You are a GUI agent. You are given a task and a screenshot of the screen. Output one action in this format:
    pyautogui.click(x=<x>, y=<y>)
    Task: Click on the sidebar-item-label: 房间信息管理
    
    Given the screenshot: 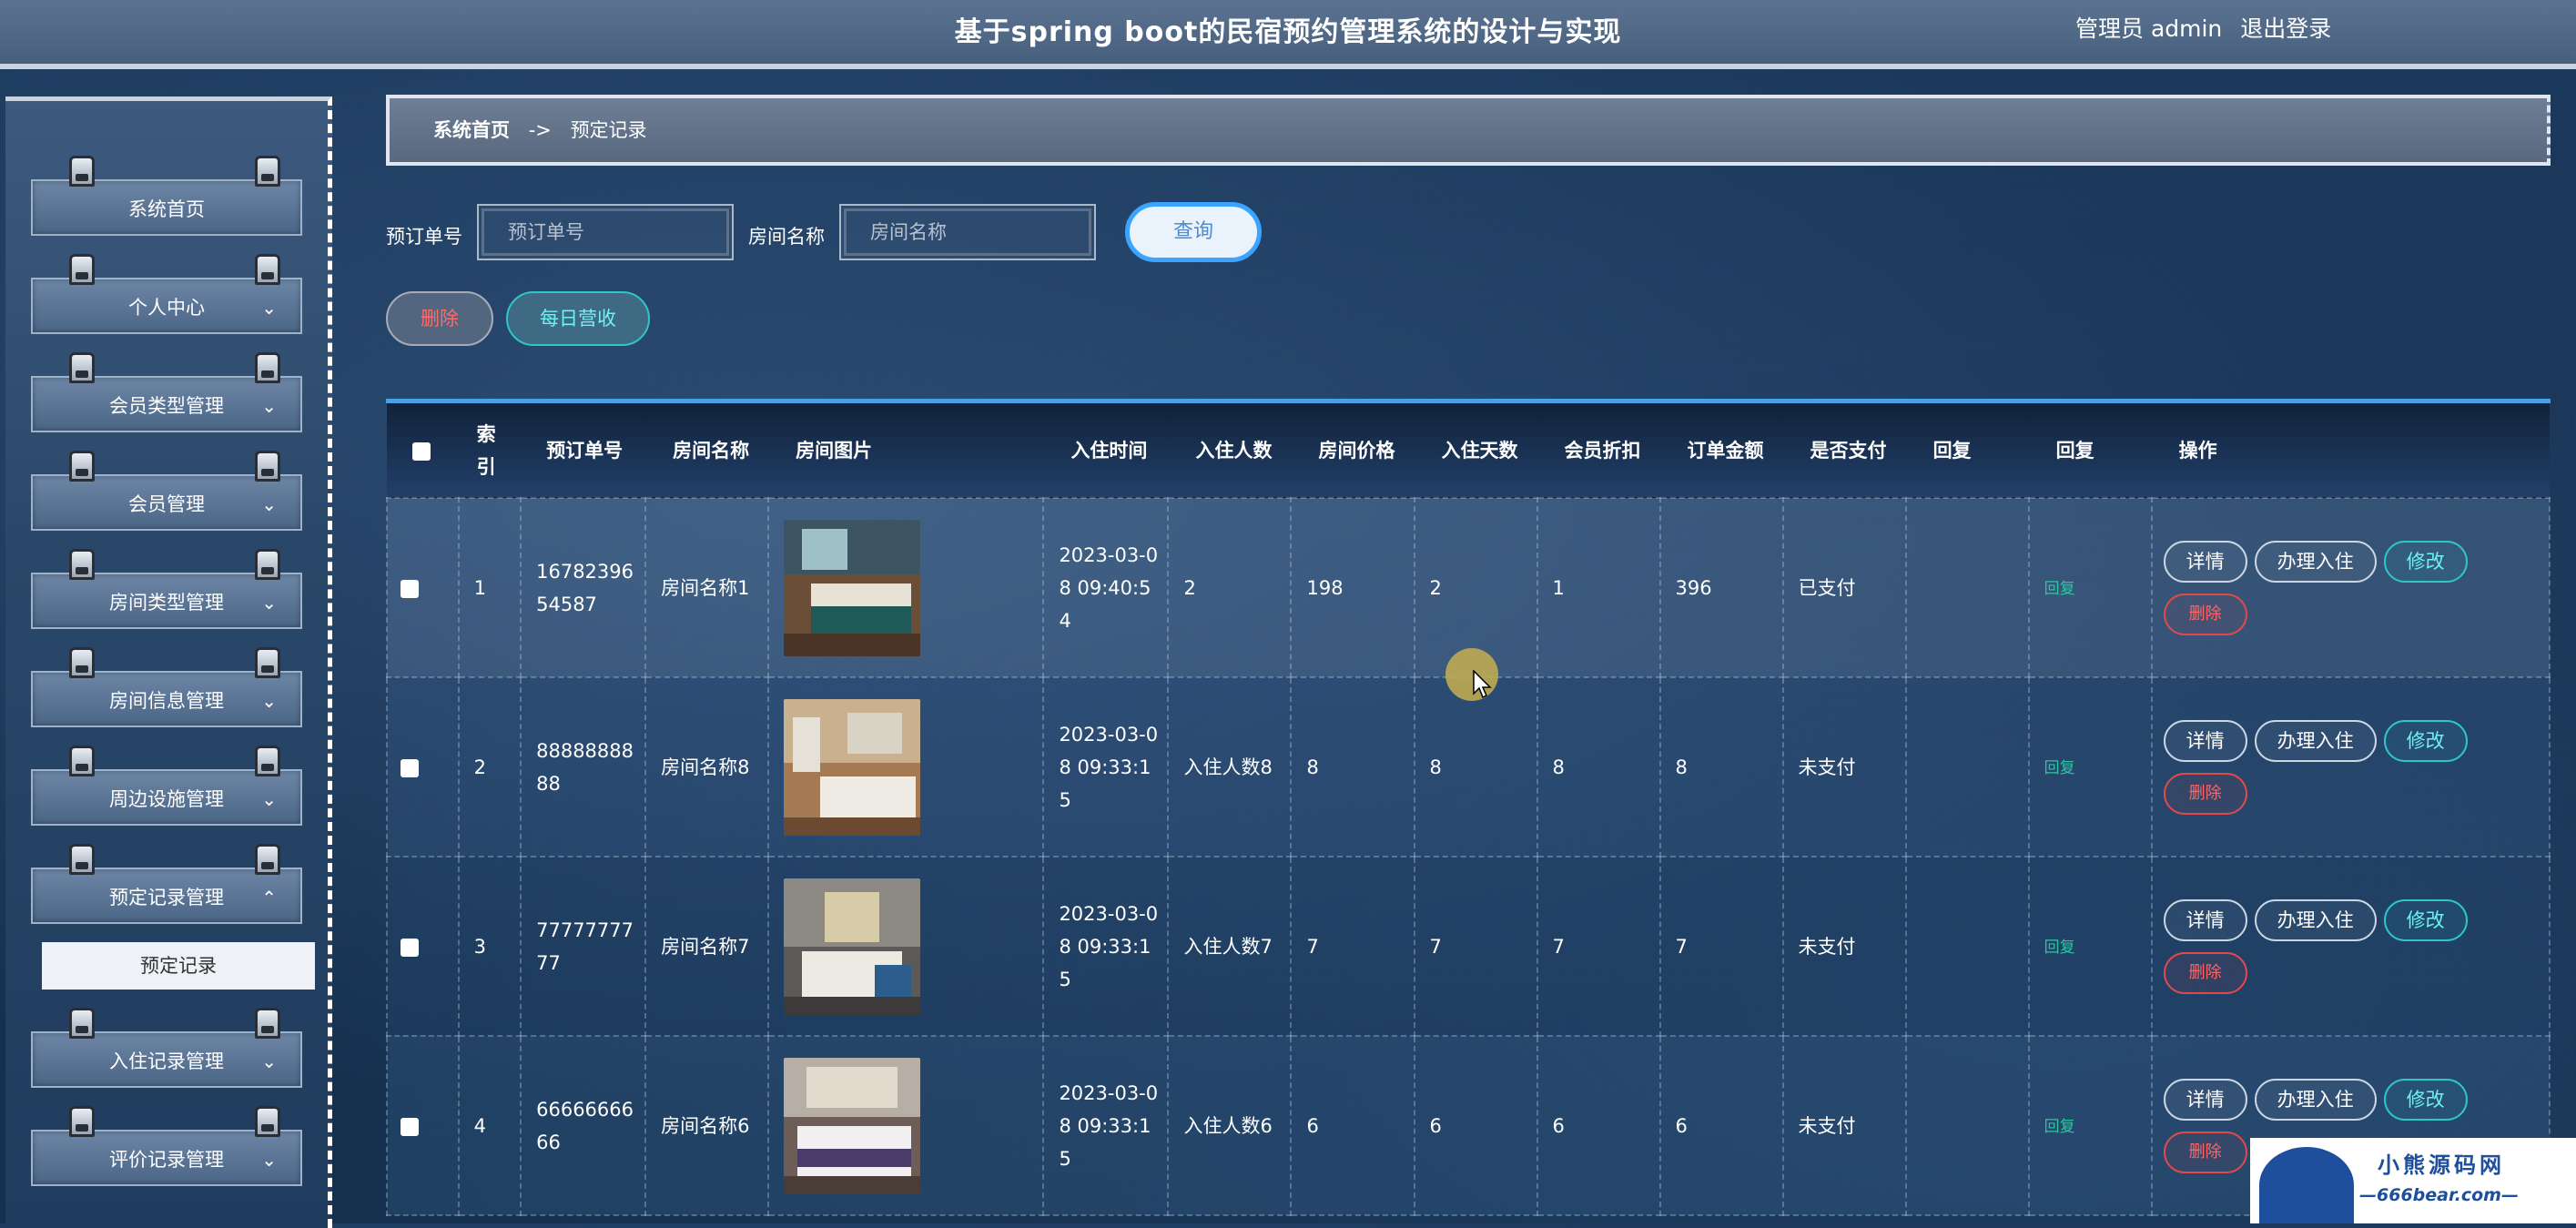 What is the action you would take?
    pyautogui.click(x=166, y=701)
    